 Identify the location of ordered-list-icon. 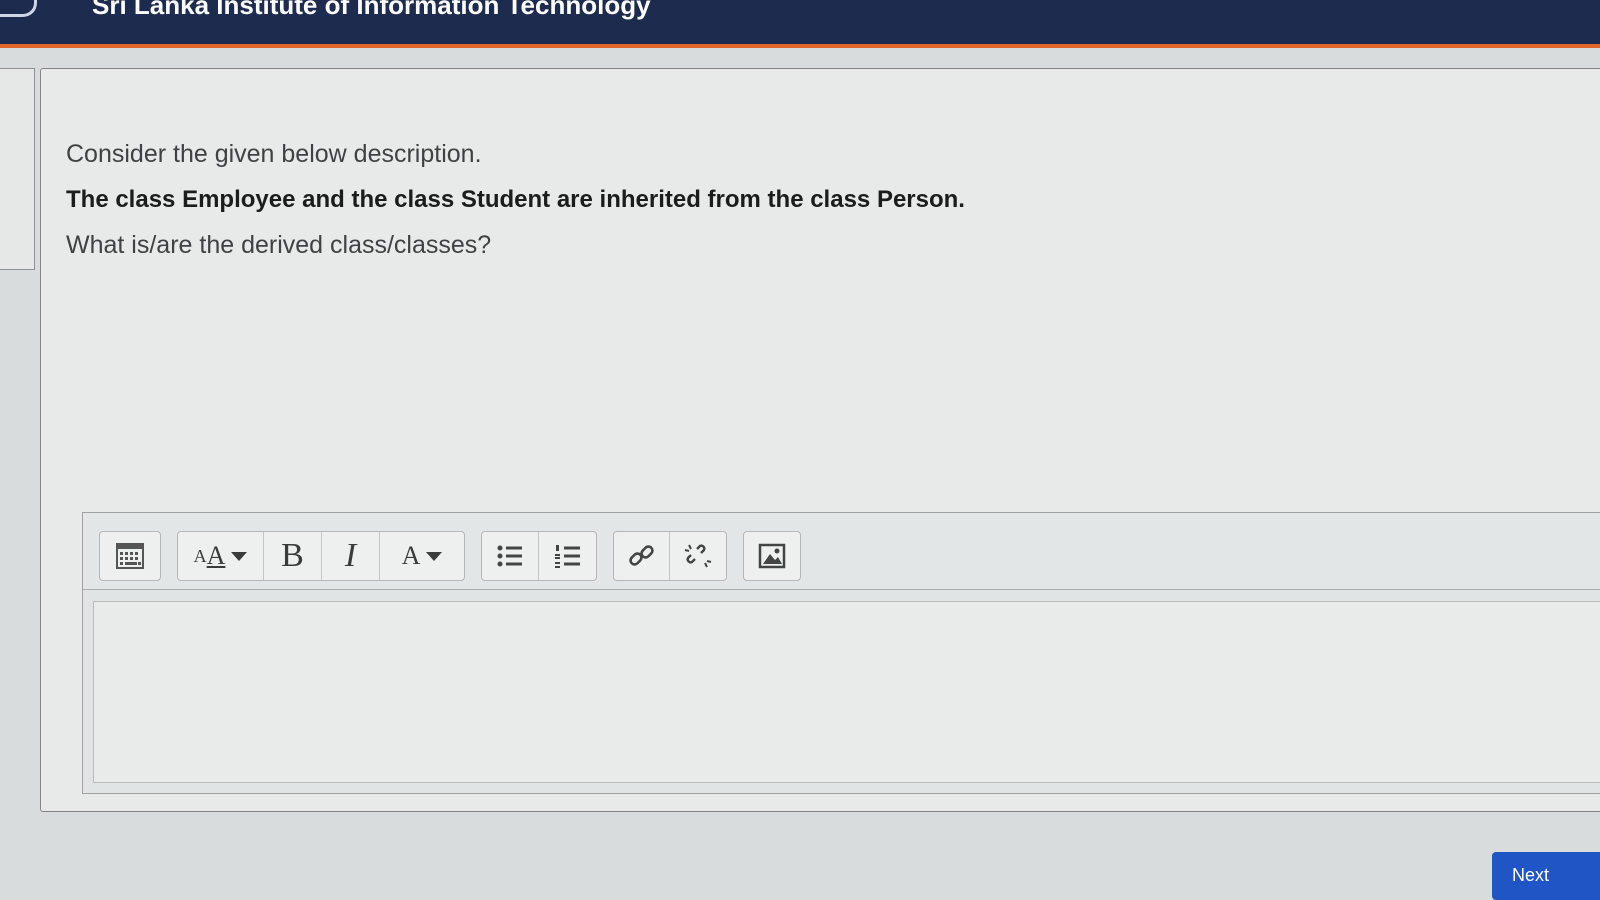
(567, 556).